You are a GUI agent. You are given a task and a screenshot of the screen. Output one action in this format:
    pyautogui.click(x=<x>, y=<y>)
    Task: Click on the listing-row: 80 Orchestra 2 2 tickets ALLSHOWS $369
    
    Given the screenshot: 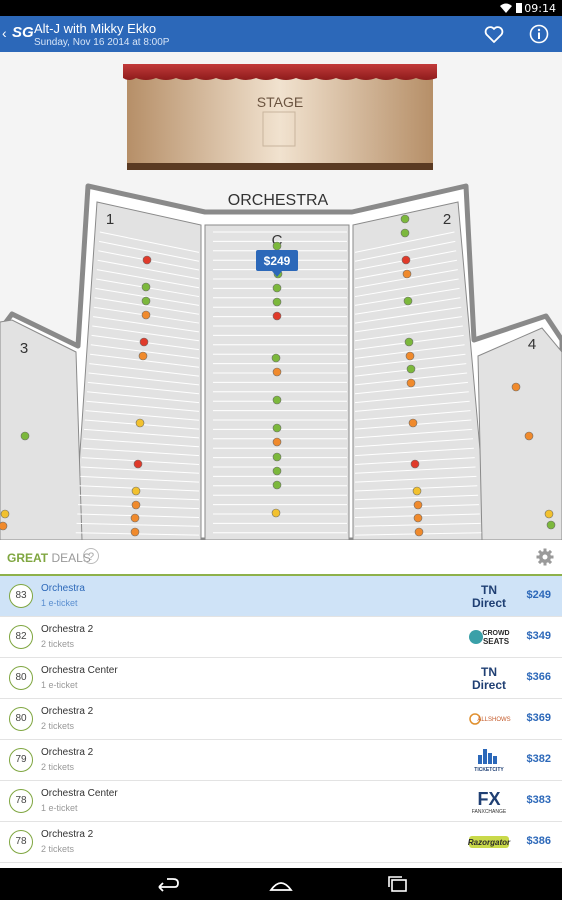 What is the action you would take?
    pyautogui.click(x=281, y=719)
    